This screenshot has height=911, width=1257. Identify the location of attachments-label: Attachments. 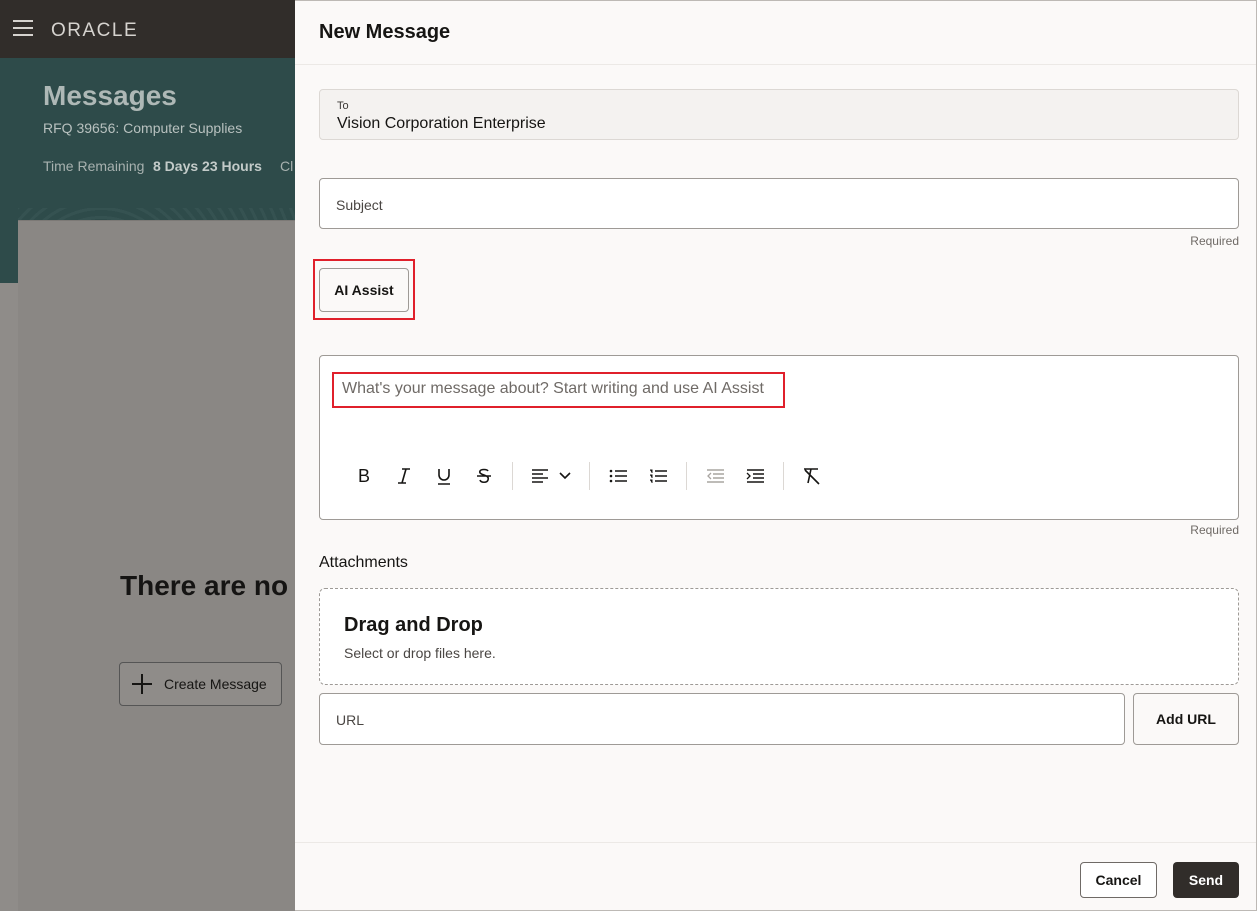
(363, 562).